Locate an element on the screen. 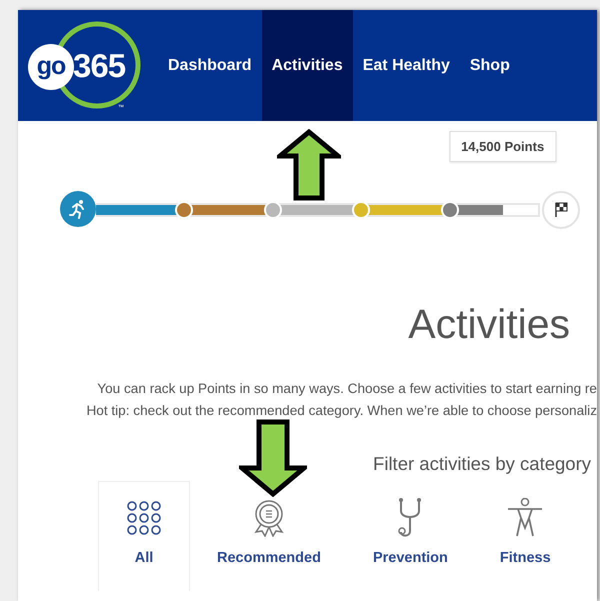  category-tab: All is located at coordinates (144, 536).